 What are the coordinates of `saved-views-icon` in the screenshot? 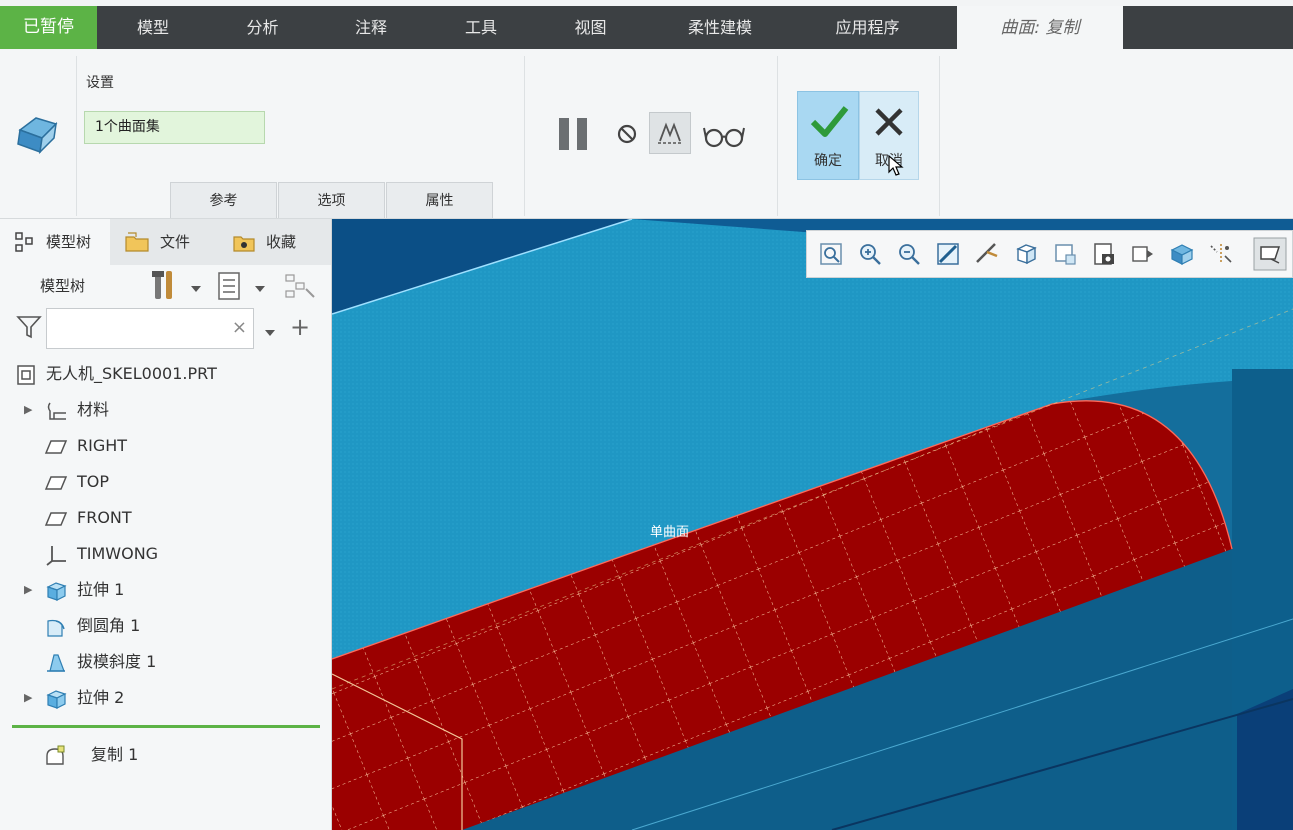 It's located at (1065, 254).